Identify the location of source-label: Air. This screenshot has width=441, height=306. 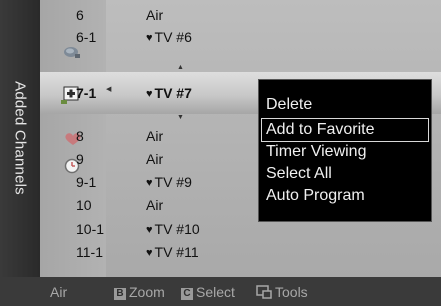
(59, 292).